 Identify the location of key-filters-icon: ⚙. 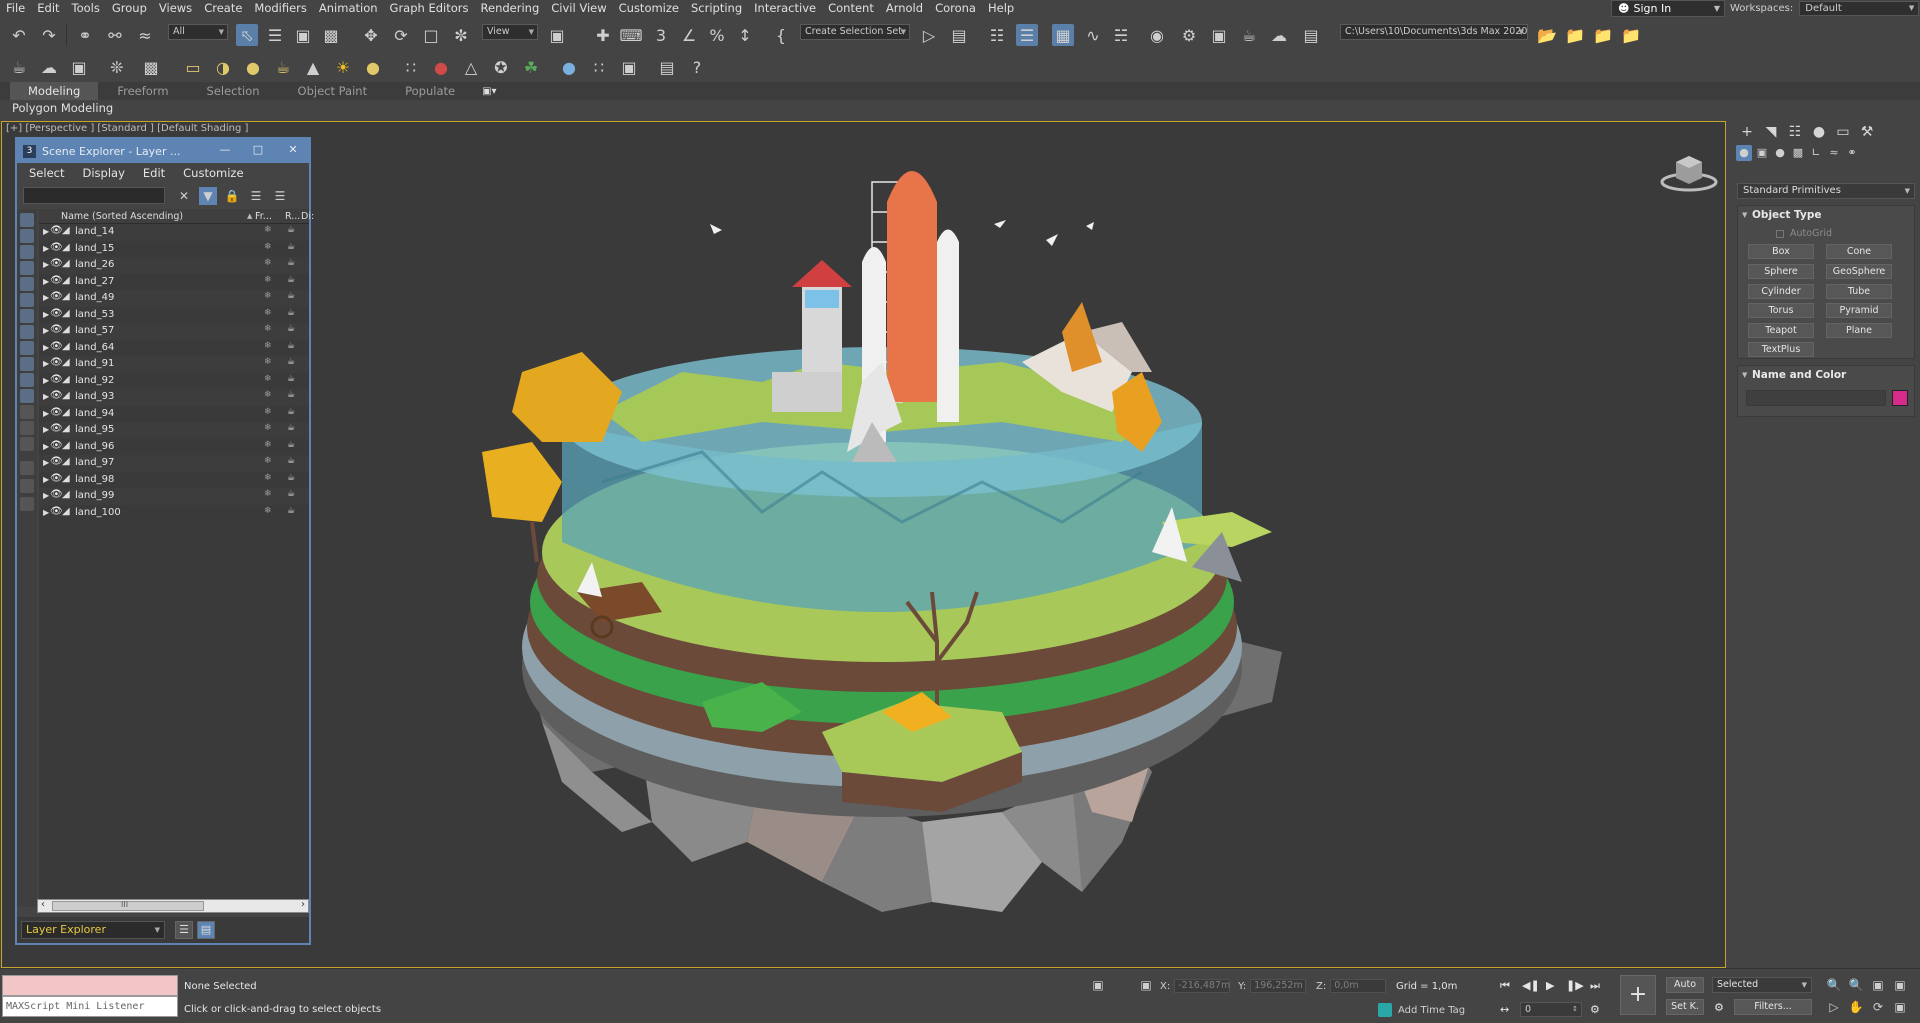
(1719, 1007).